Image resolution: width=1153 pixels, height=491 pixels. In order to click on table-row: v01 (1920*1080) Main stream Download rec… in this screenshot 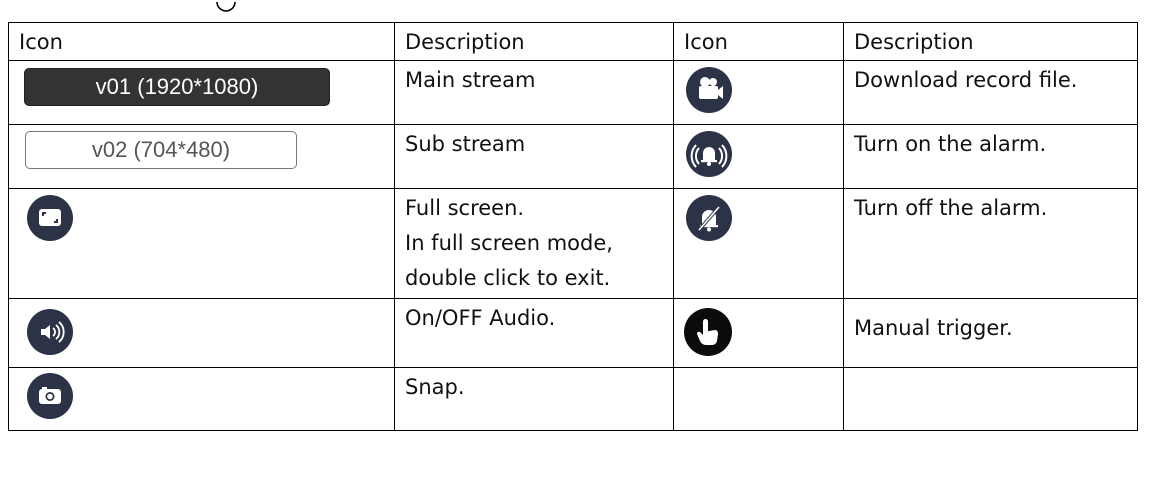, I will do `click(573, 92)`.